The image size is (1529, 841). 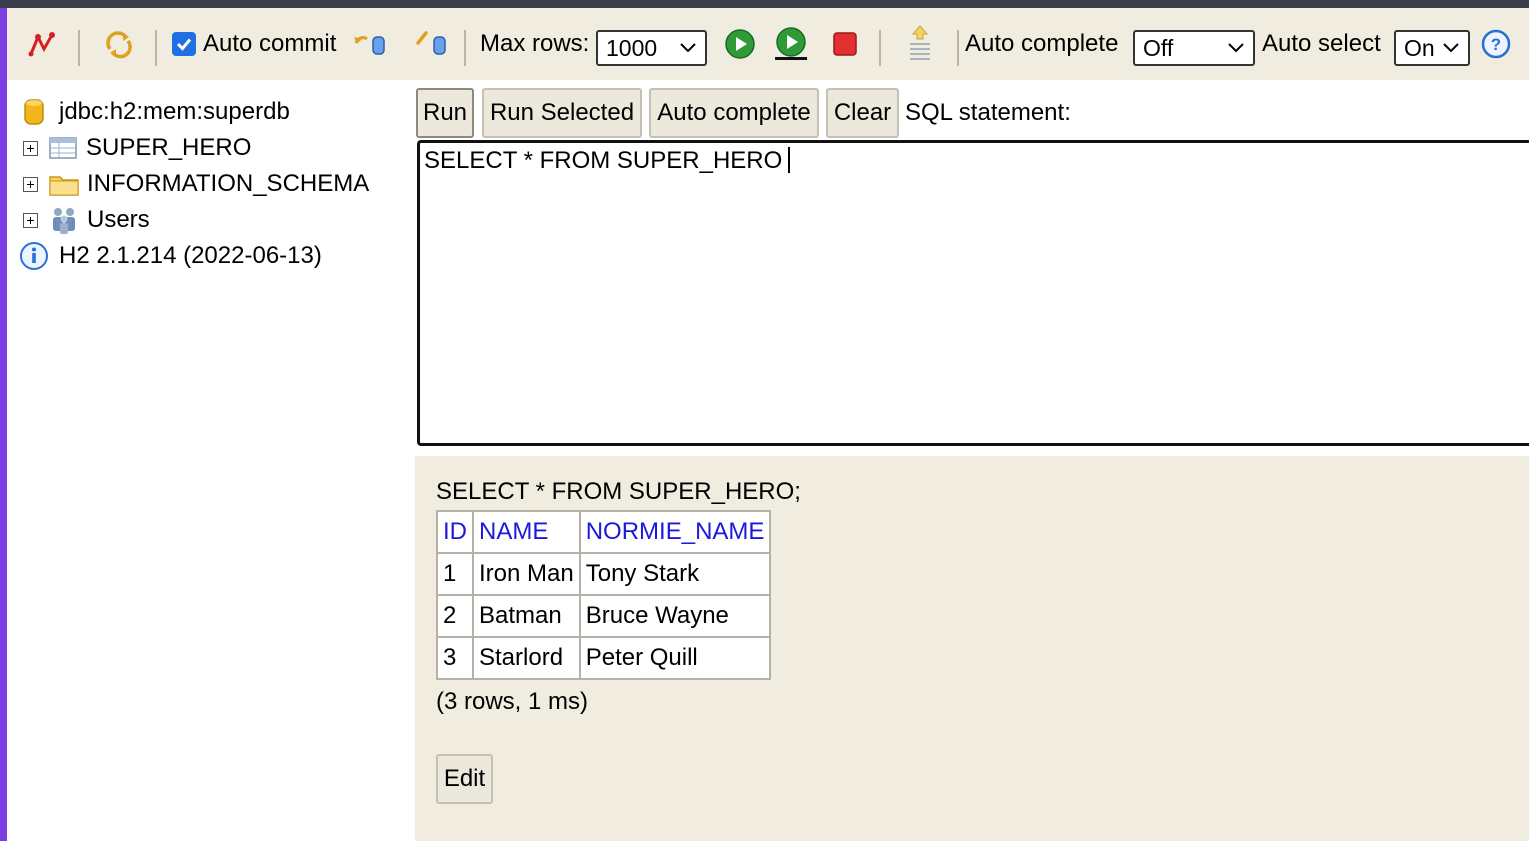 What do you see at coordinates (464, 779) in the screenshot?
I see `edit-button: Edit` at bounding box center [464, 779].